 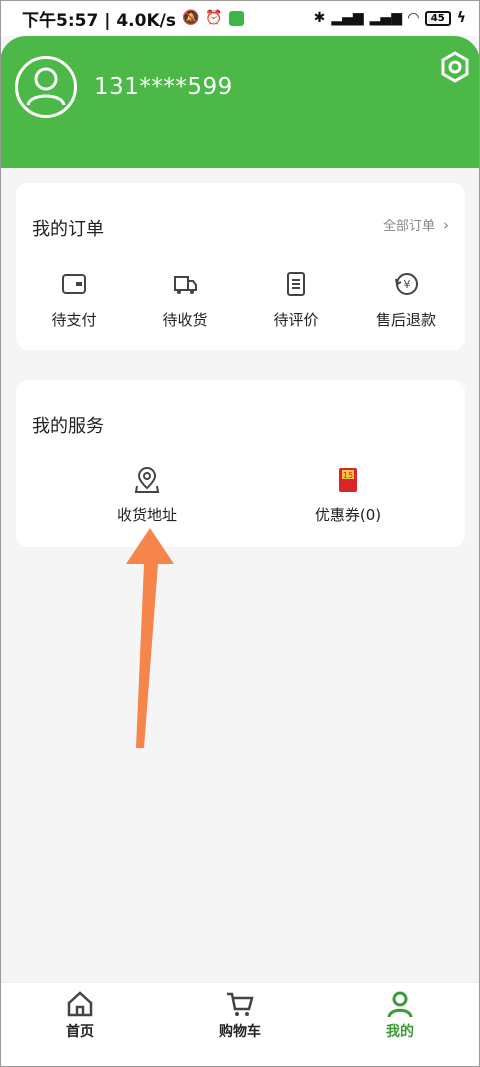 What do you see at coordinates (240, 1032) in the screenshot?
I see `nav-cart-label: 购物车` at bounding box center [240, 1032].